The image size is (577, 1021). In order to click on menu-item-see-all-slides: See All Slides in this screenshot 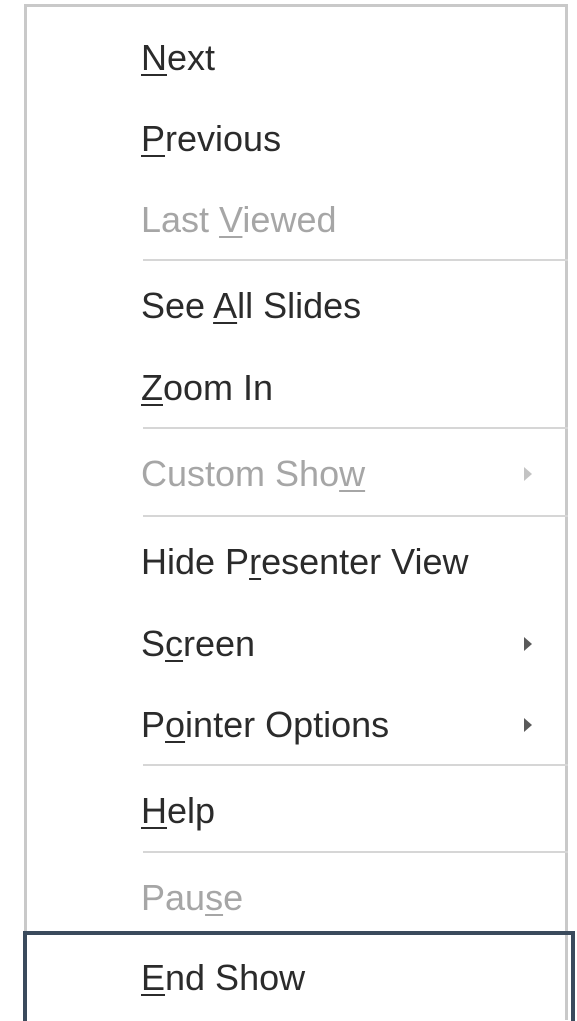, I will do `click(297, 306)`.